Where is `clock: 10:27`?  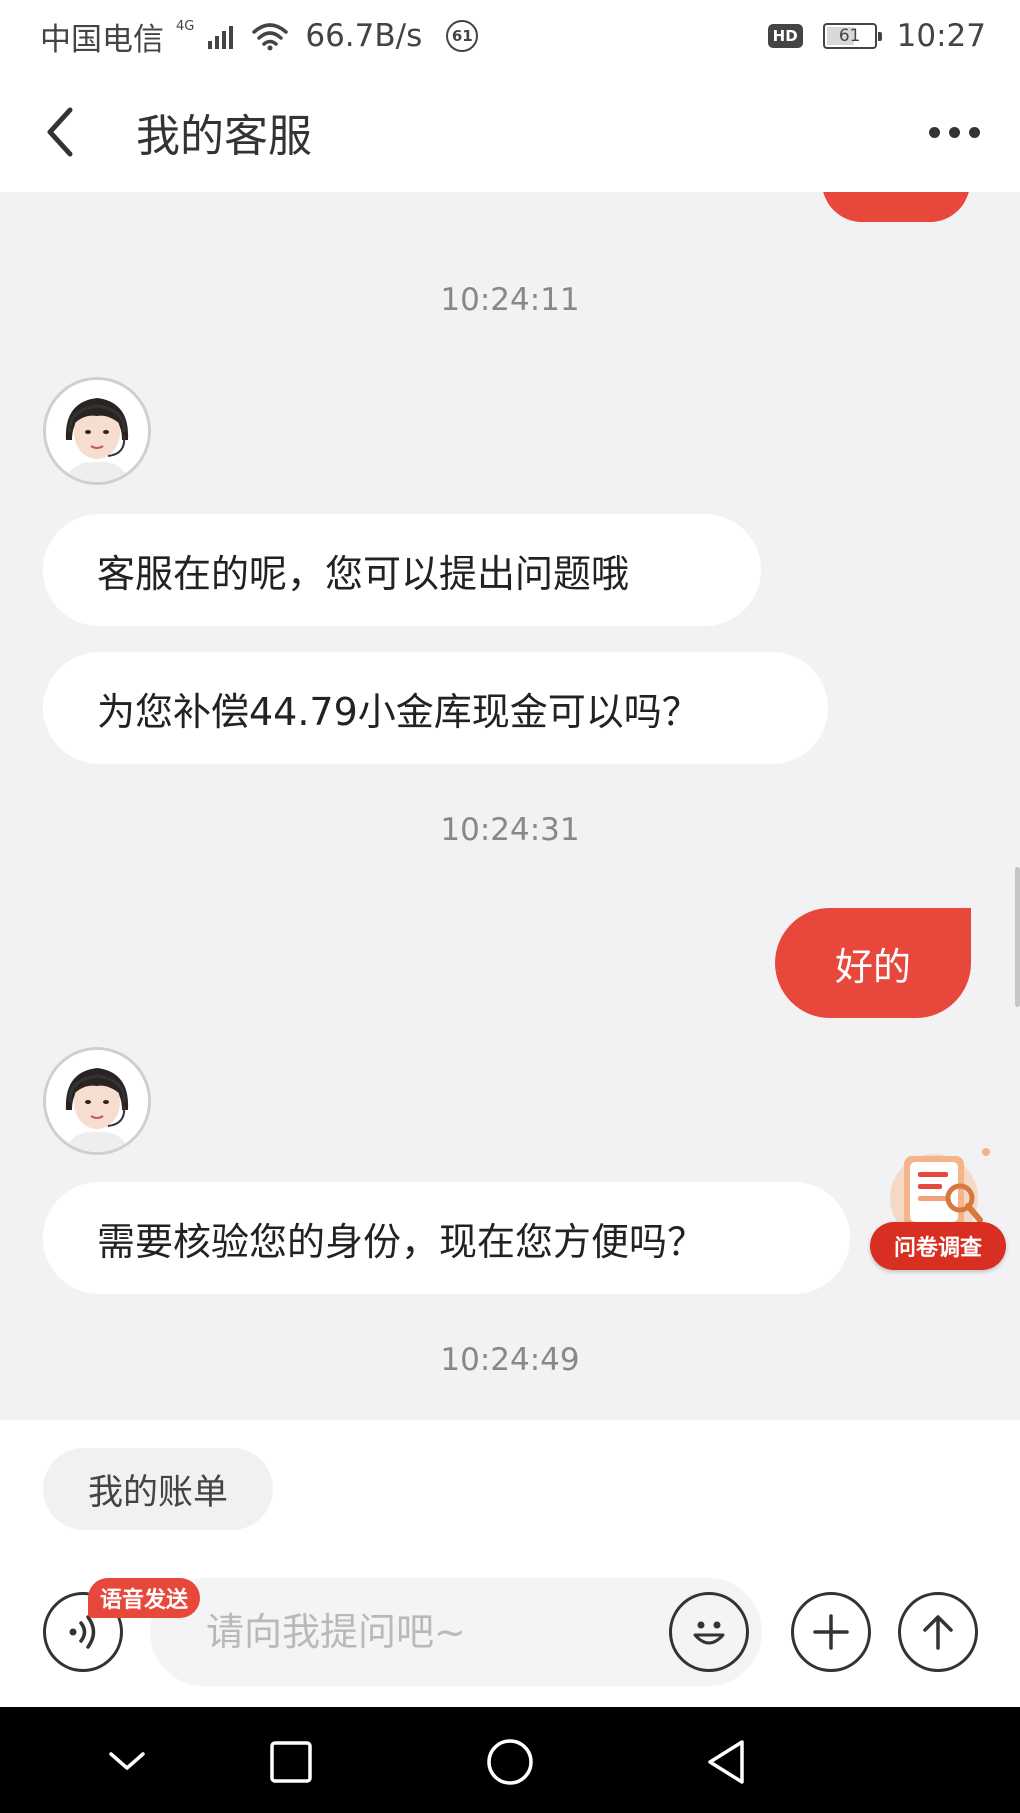
clock: 10:27 is located at coordinates (941, 36).